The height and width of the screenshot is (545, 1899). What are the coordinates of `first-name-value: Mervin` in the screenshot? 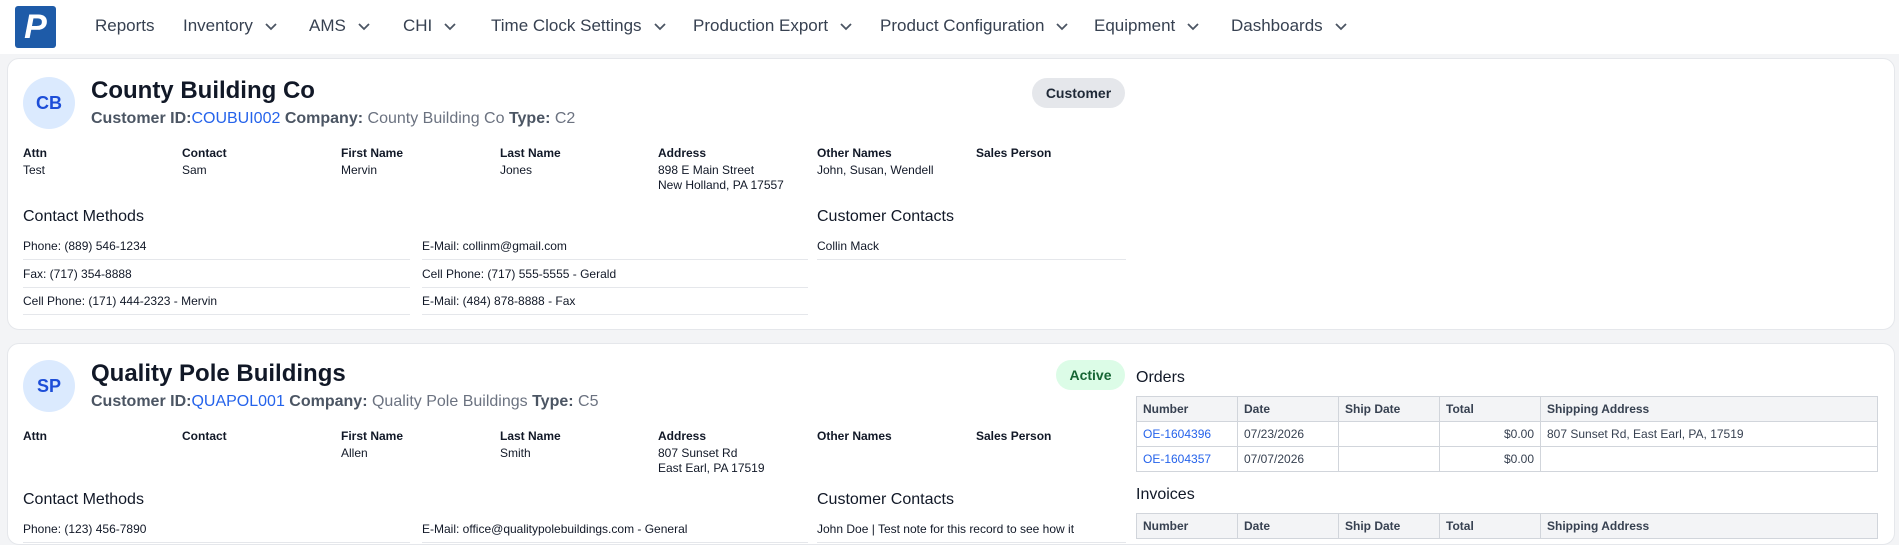 It's located at (359, 170).